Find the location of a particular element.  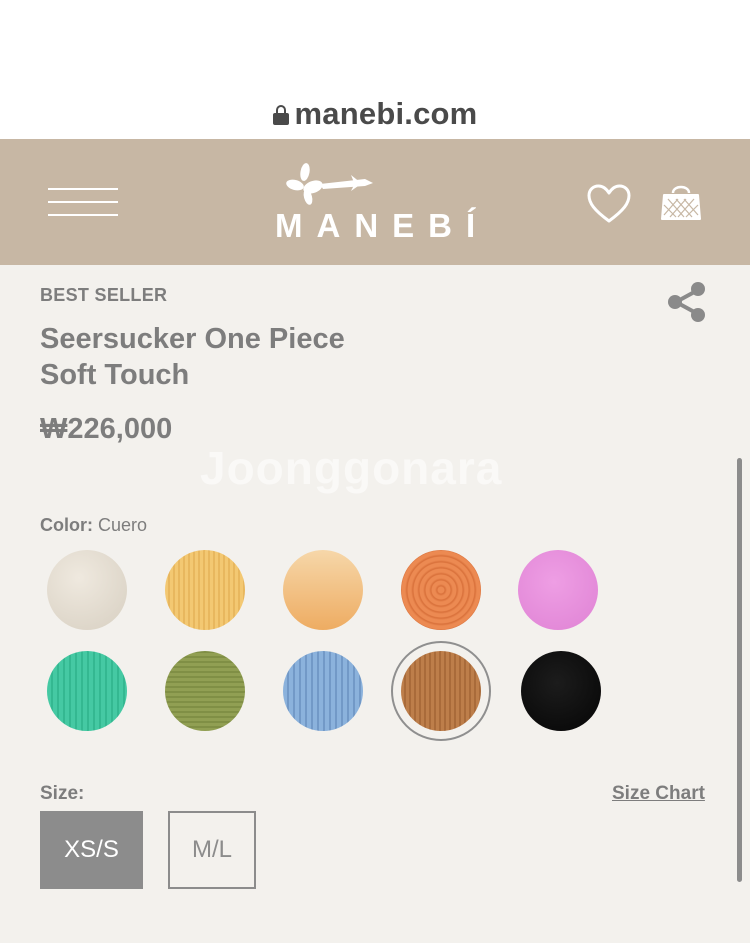

shopping-bag-icon is located at coordinates (681, 202).